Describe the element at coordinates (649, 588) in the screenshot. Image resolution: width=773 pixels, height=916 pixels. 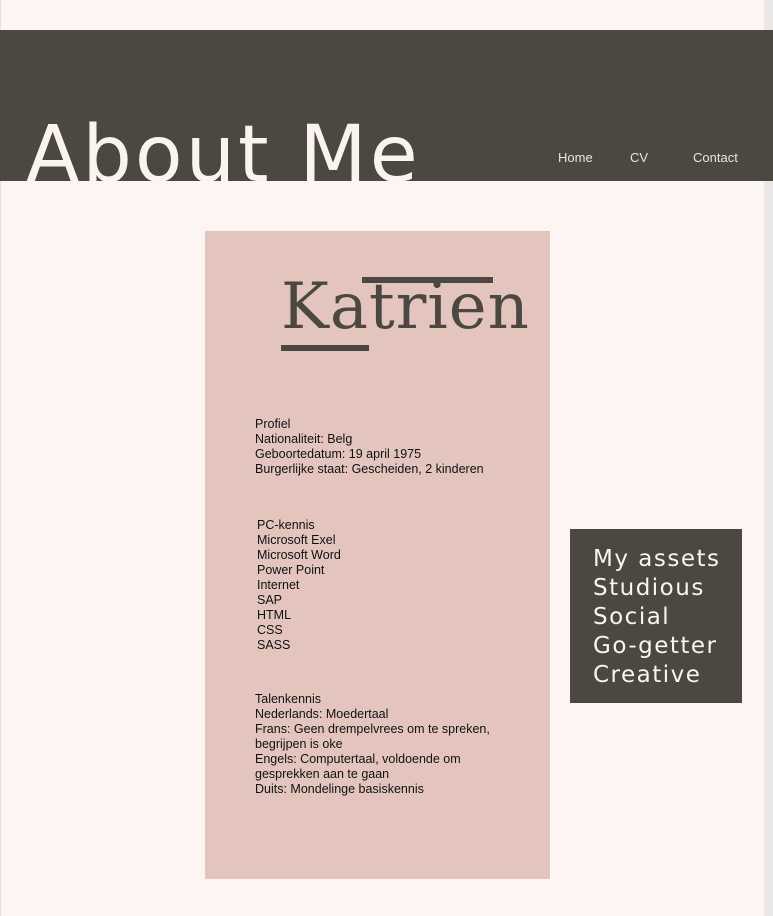
I see `asset-item: Studious` at that location.